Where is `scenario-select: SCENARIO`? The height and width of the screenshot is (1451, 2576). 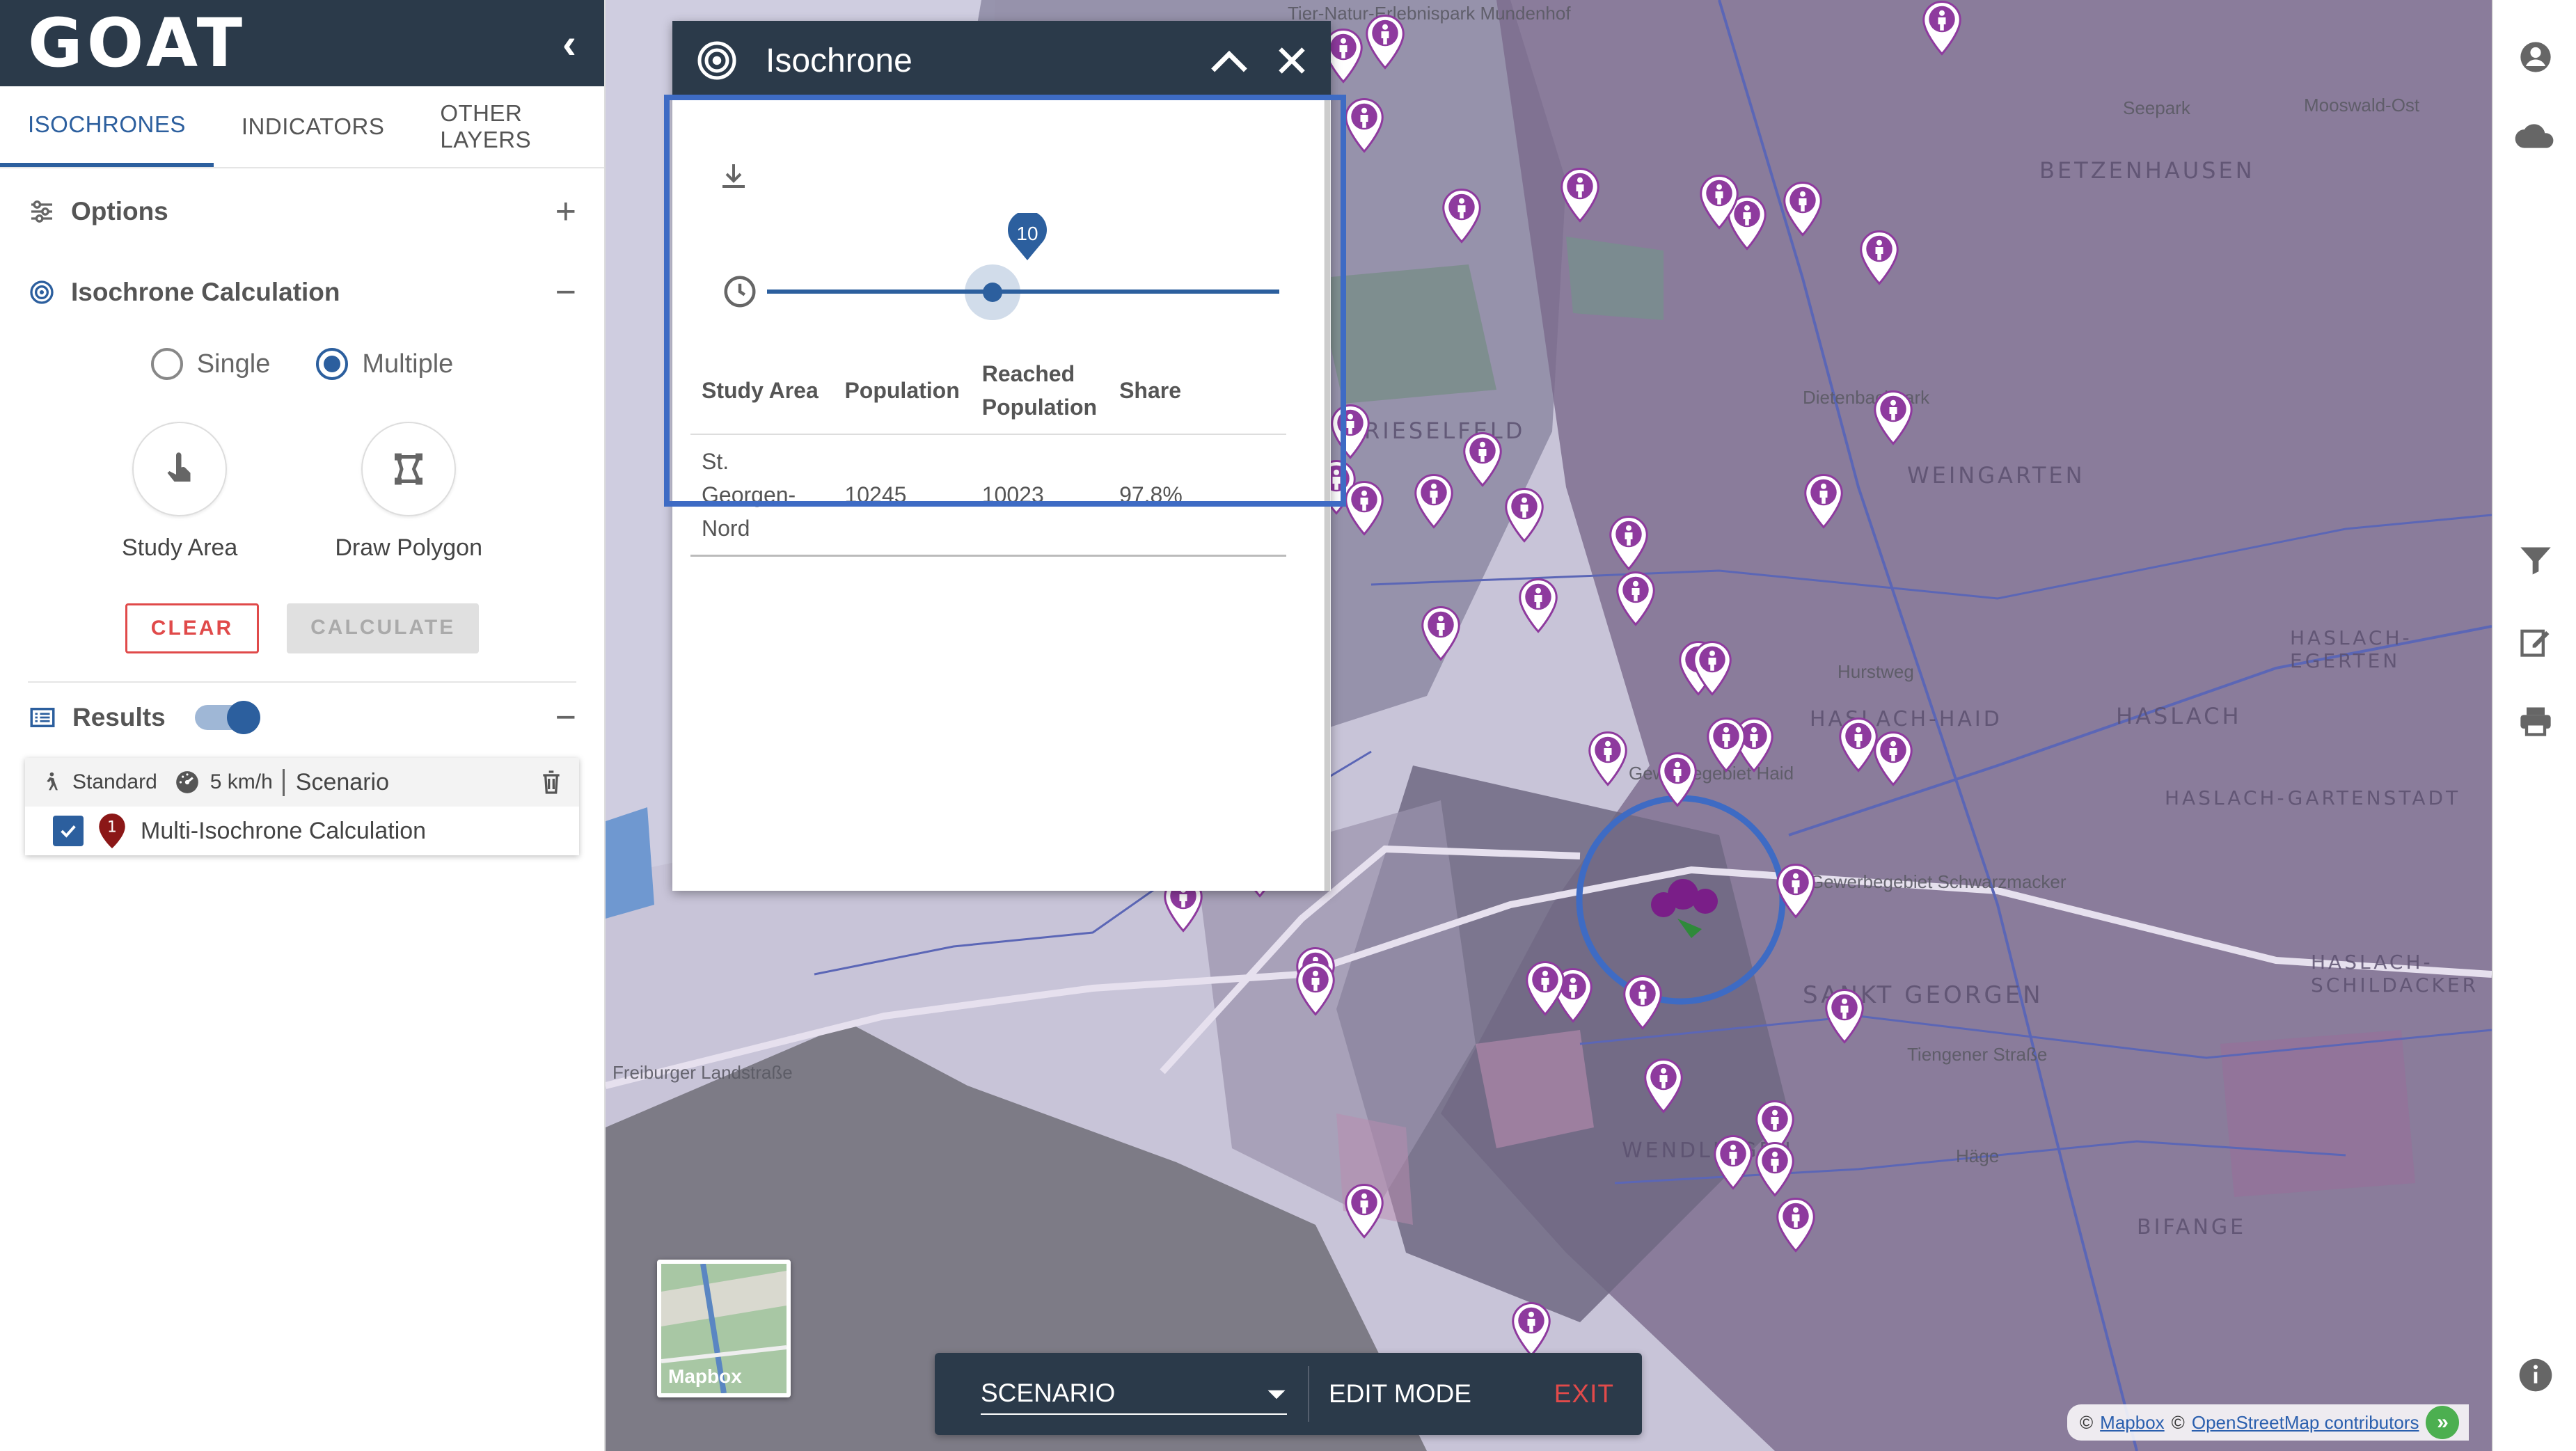
scenario-select: SCENARIO is located at coordinates (1134, 1394).